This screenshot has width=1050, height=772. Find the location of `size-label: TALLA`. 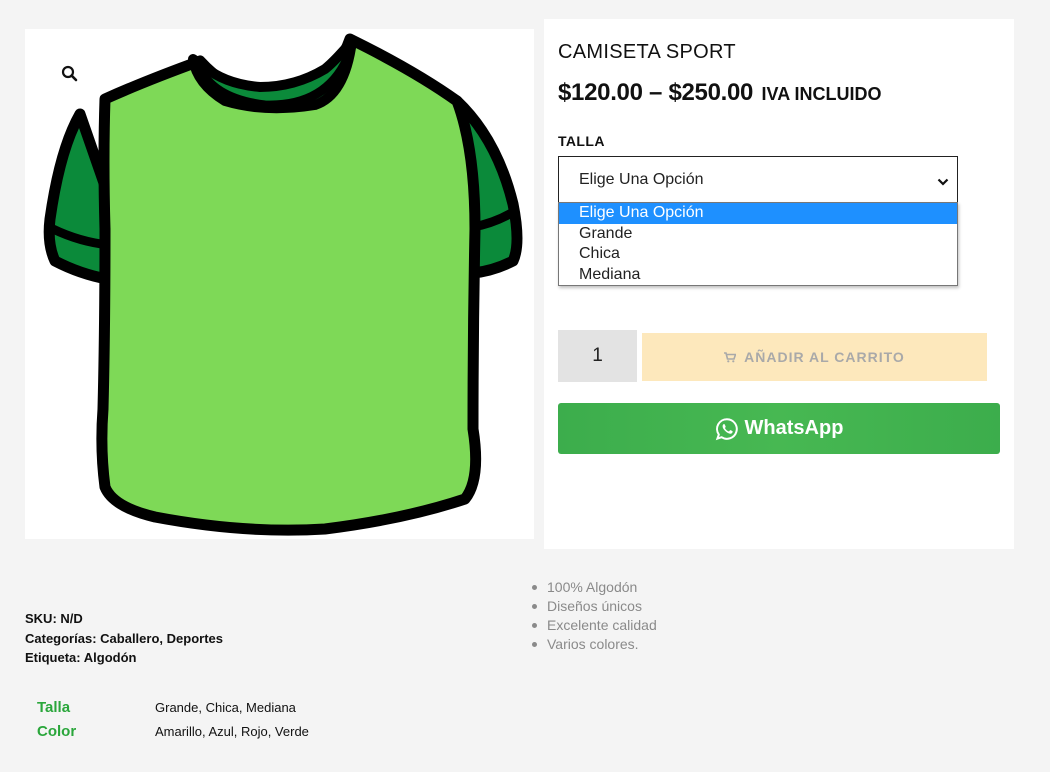

size-label: TALLA is located at coordinates (581, 141).